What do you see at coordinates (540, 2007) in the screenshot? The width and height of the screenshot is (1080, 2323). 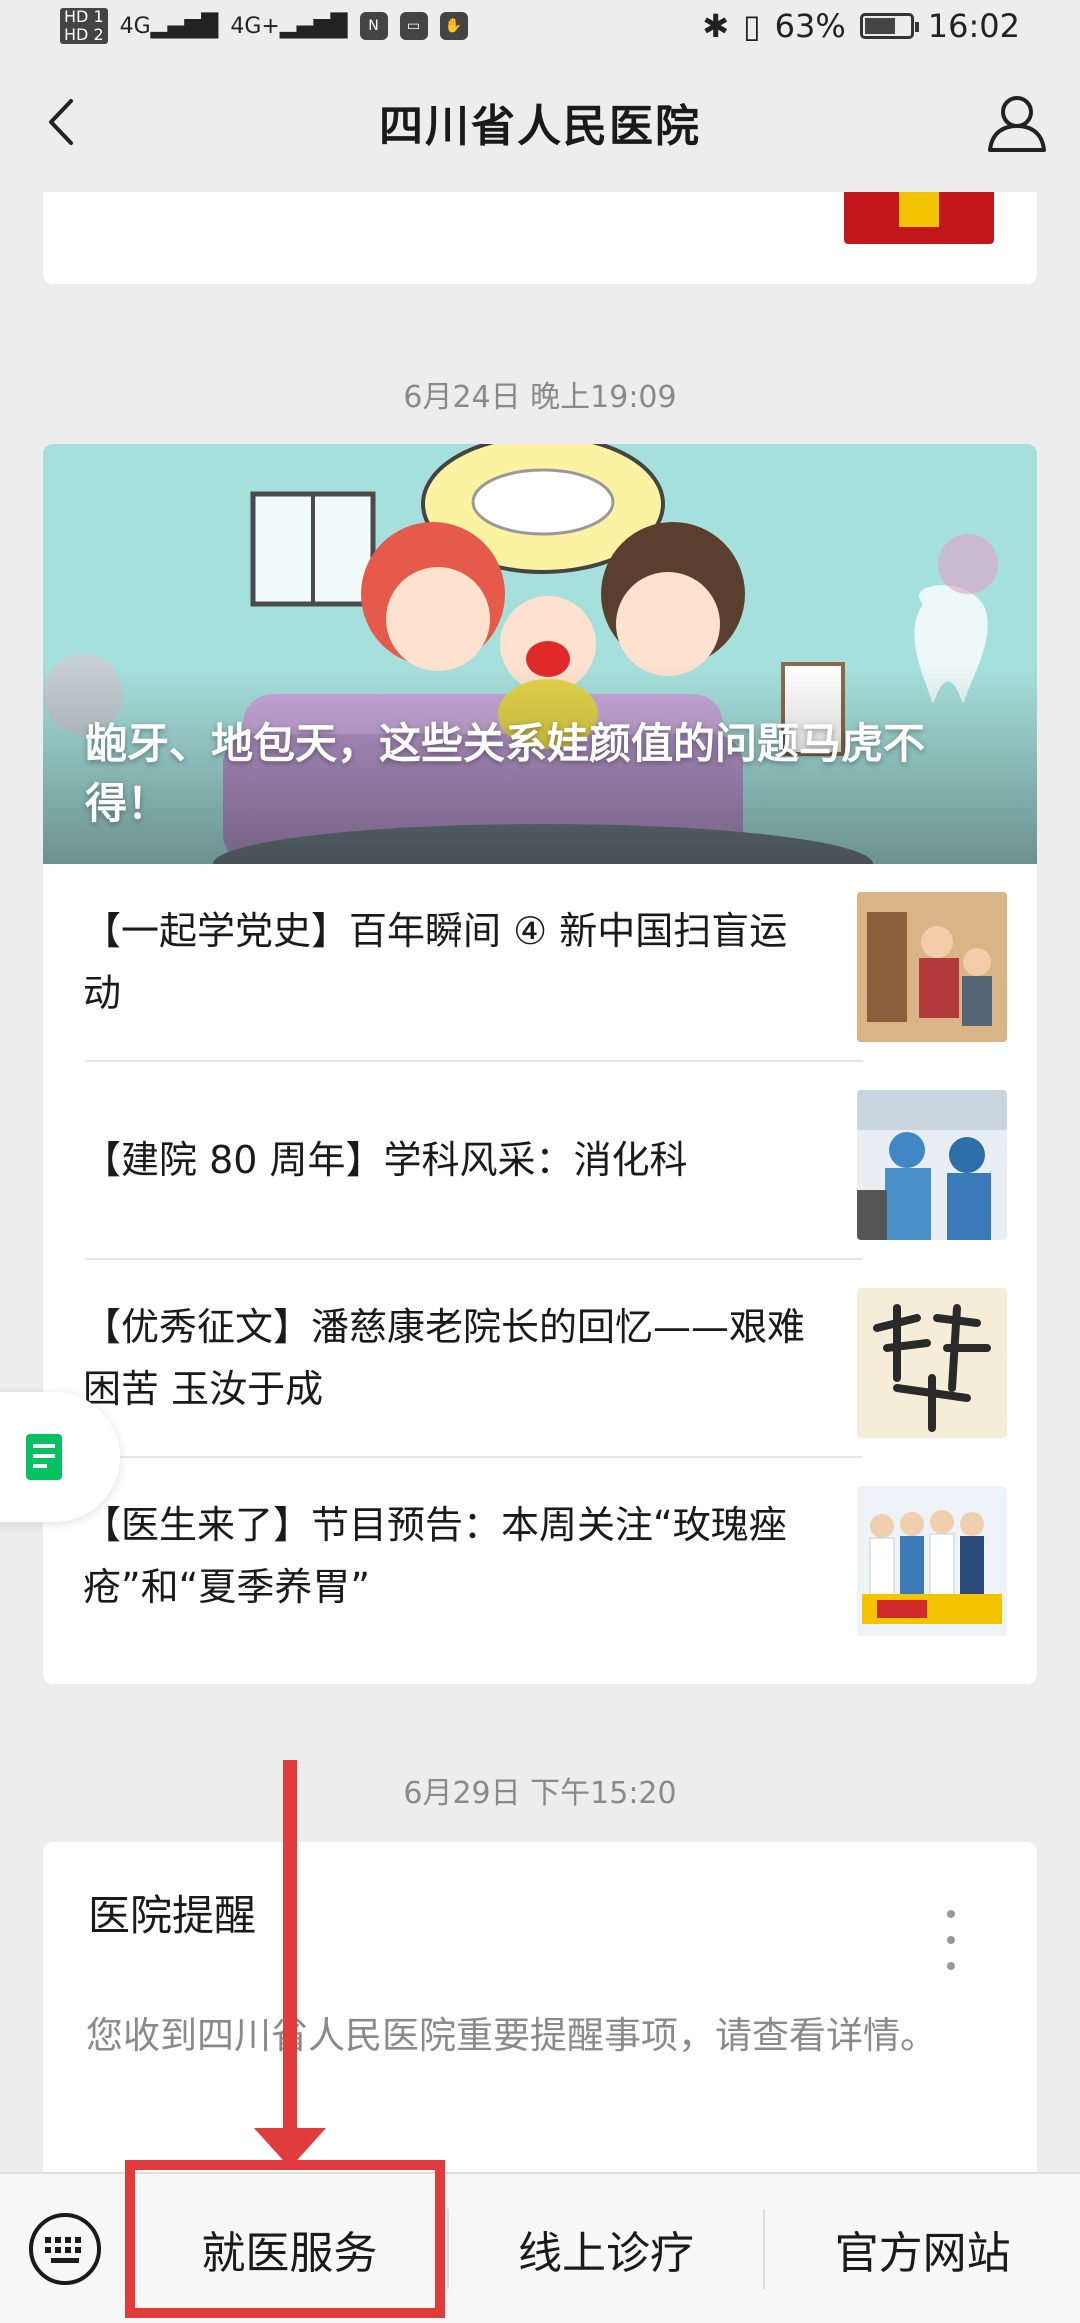 I see `reminder-card: 医院提醒 您收到四川省人民医院重要提醒事项，请查看详情。` at bounding box center [540, 2007].